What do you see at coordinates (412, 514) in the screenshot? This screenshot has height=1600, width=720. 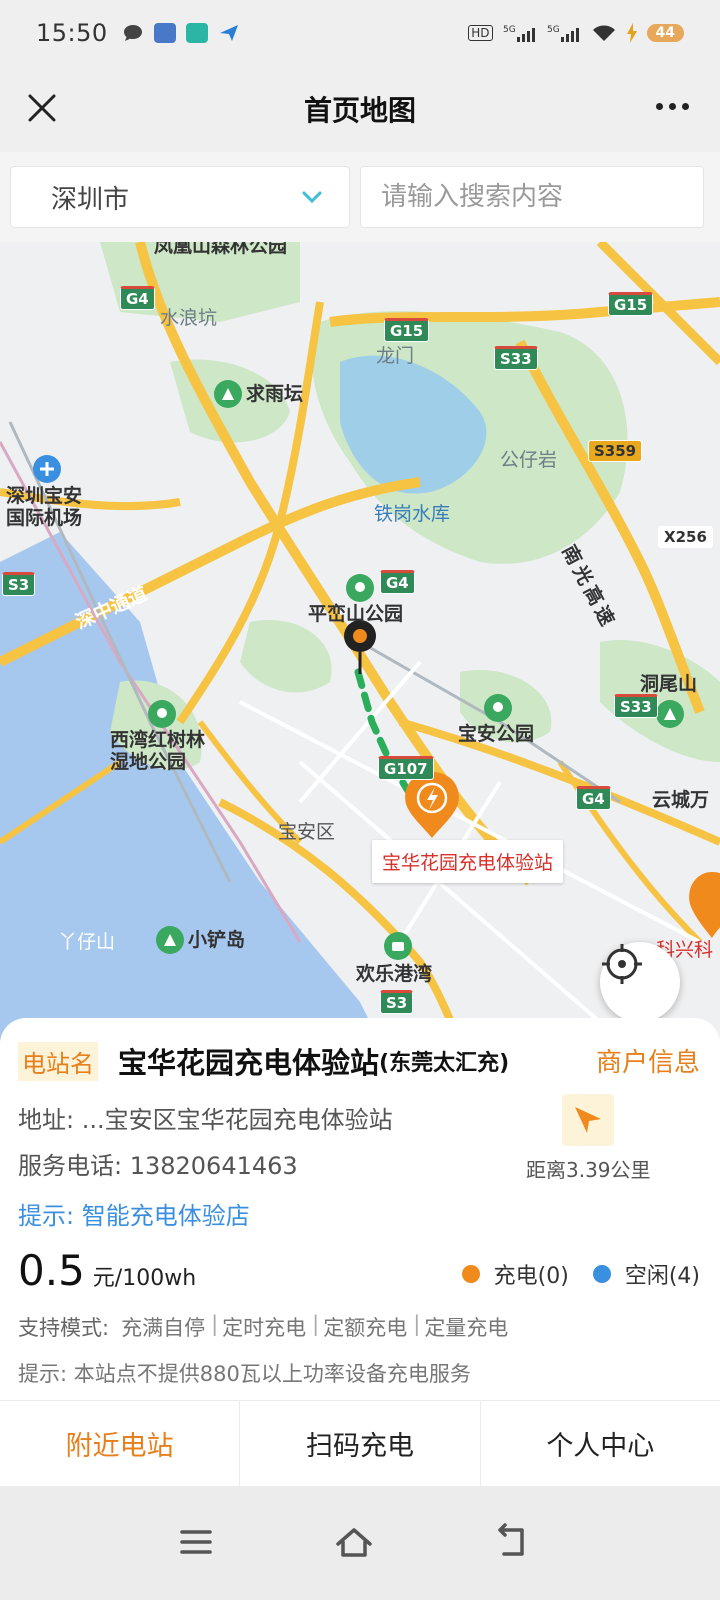 I see `map-label: 铁岗水库` at bounding box center [412, 514].